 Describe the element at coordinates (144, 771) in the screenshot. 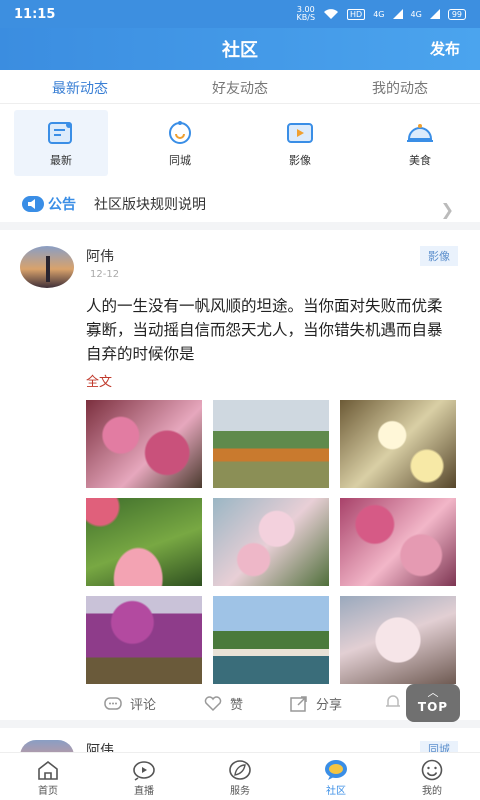

I see `live-icon` at that location.